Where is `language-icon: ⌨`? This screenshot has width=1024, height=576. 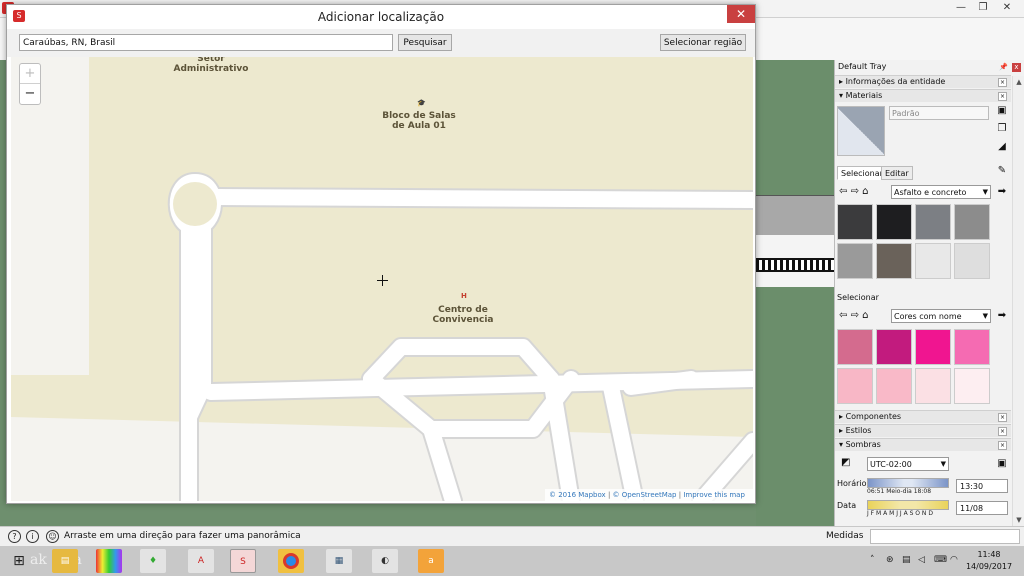 language-icon: ⌨ is located at coordinates (940, 560).